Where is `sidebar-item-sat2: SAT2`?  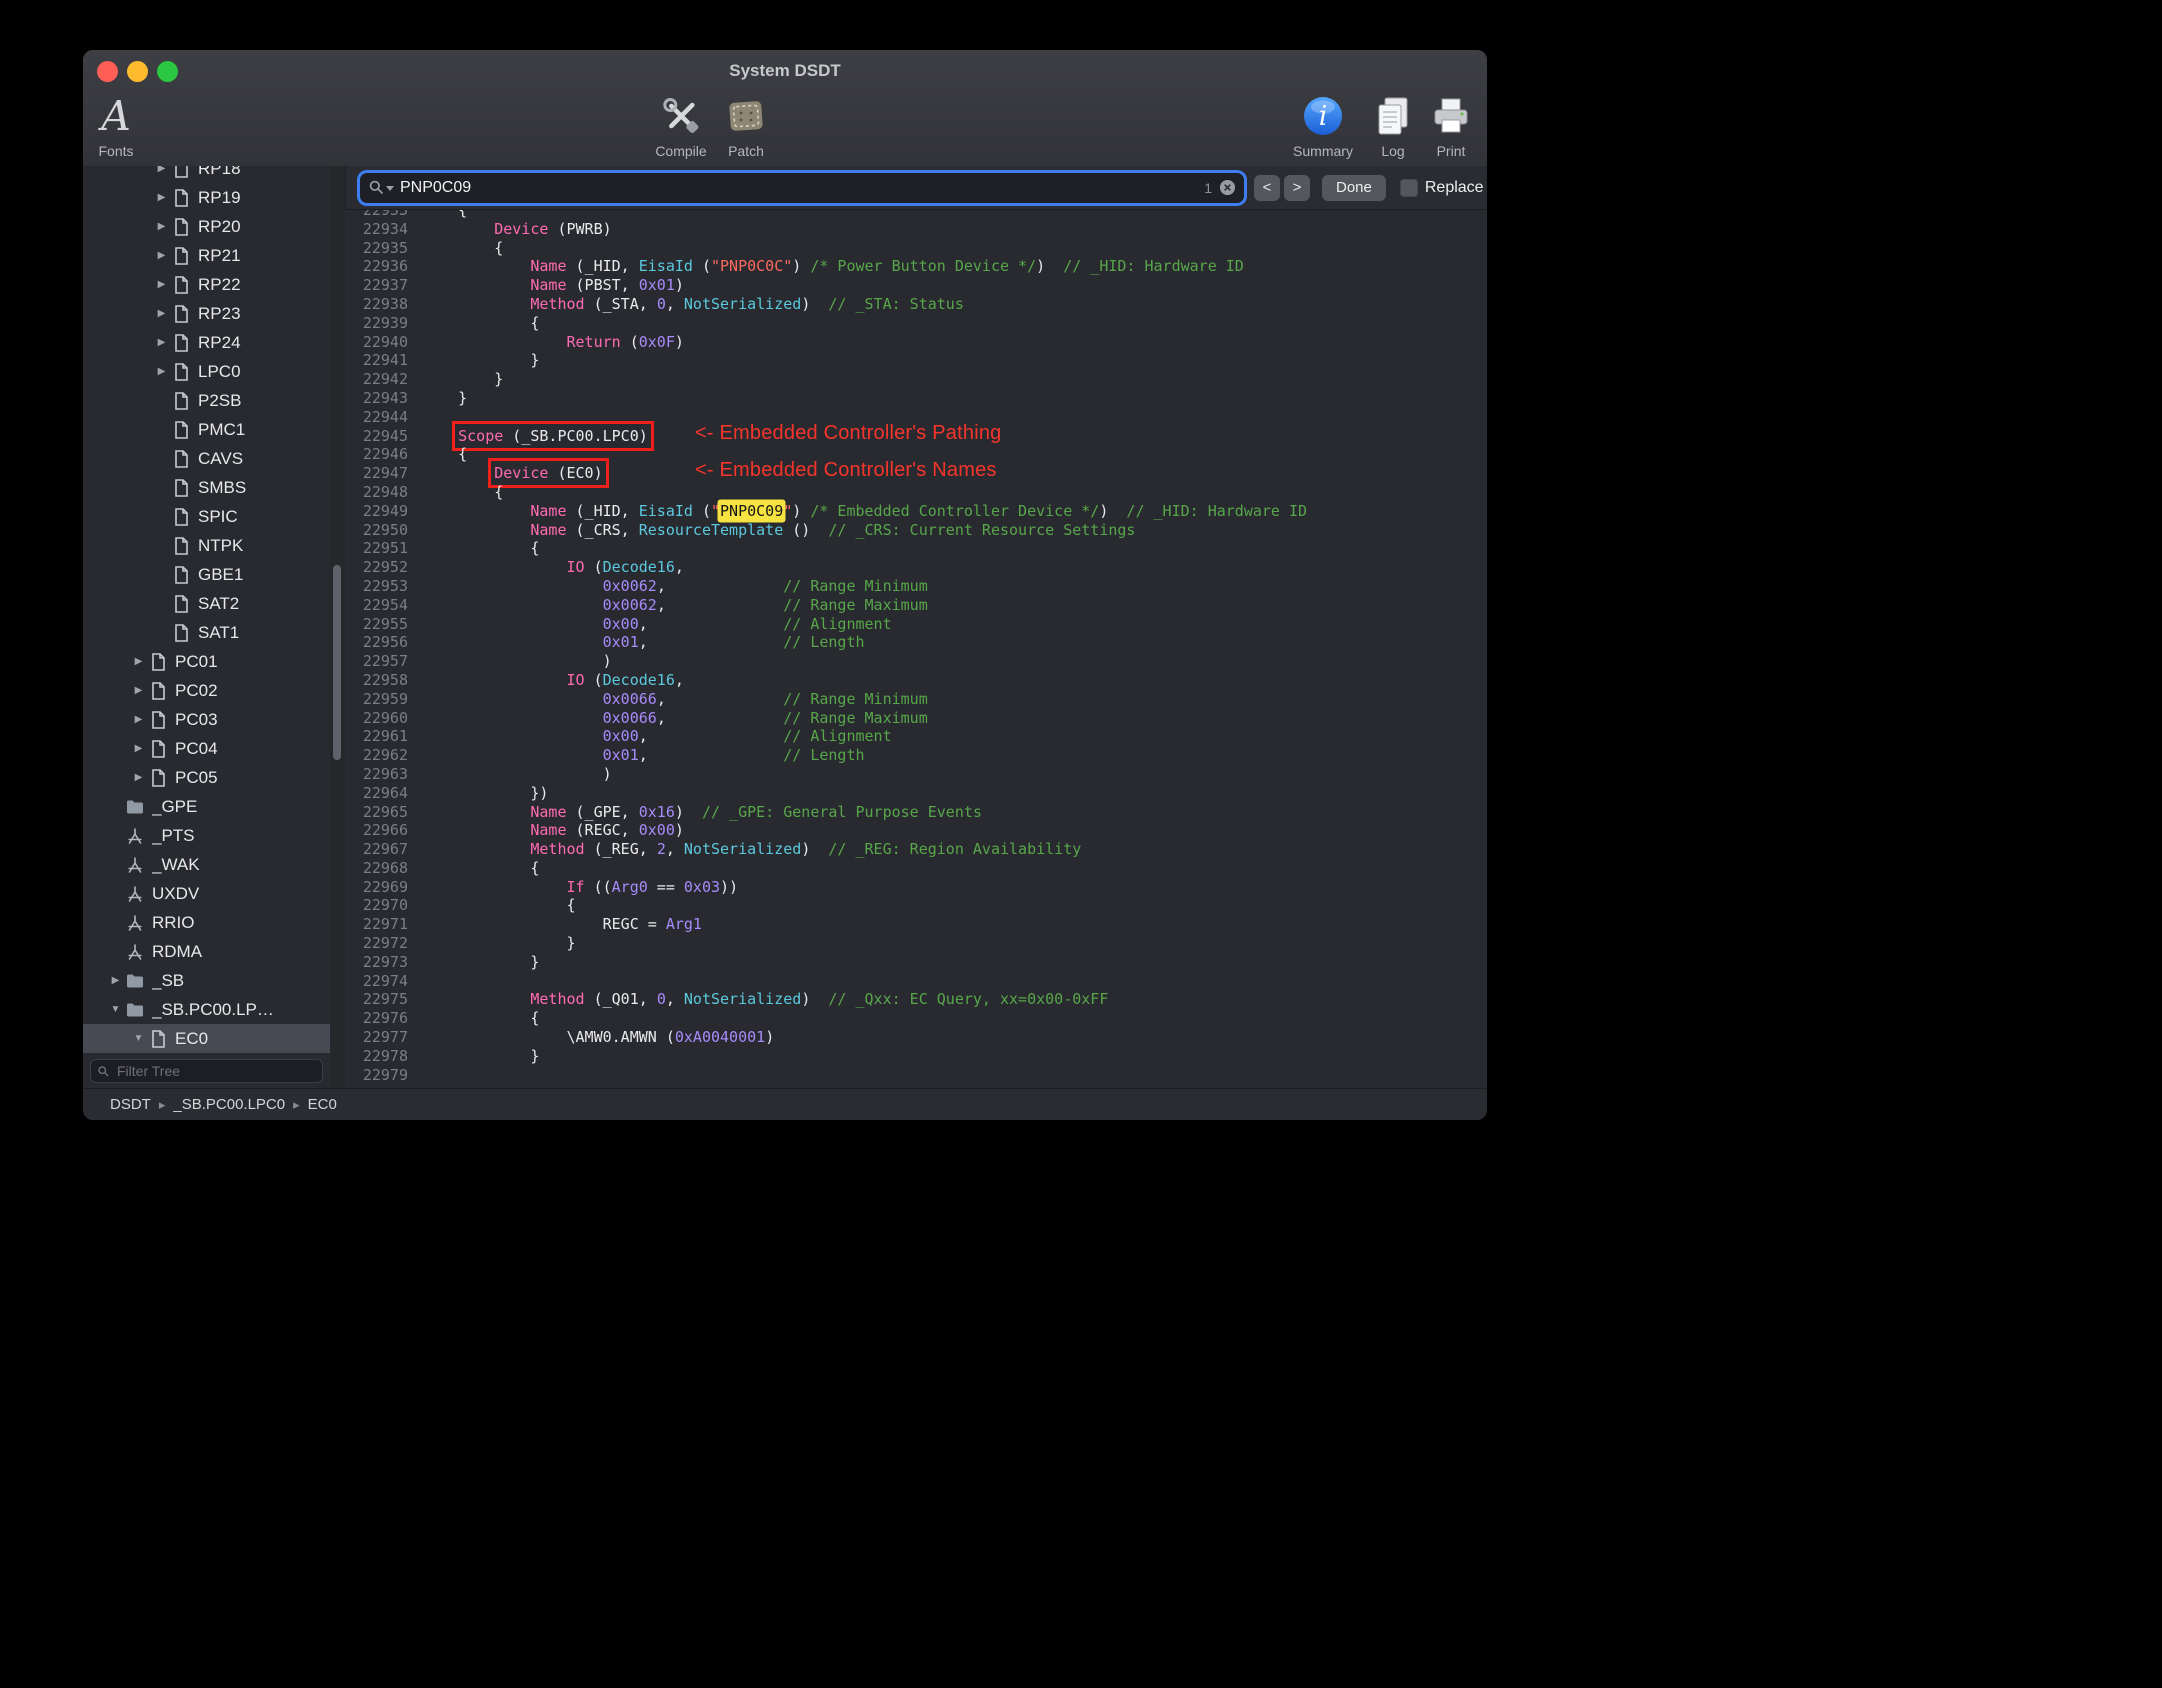
sidebar-item-sat2: SAT2 is located at coordinates (206, 603).